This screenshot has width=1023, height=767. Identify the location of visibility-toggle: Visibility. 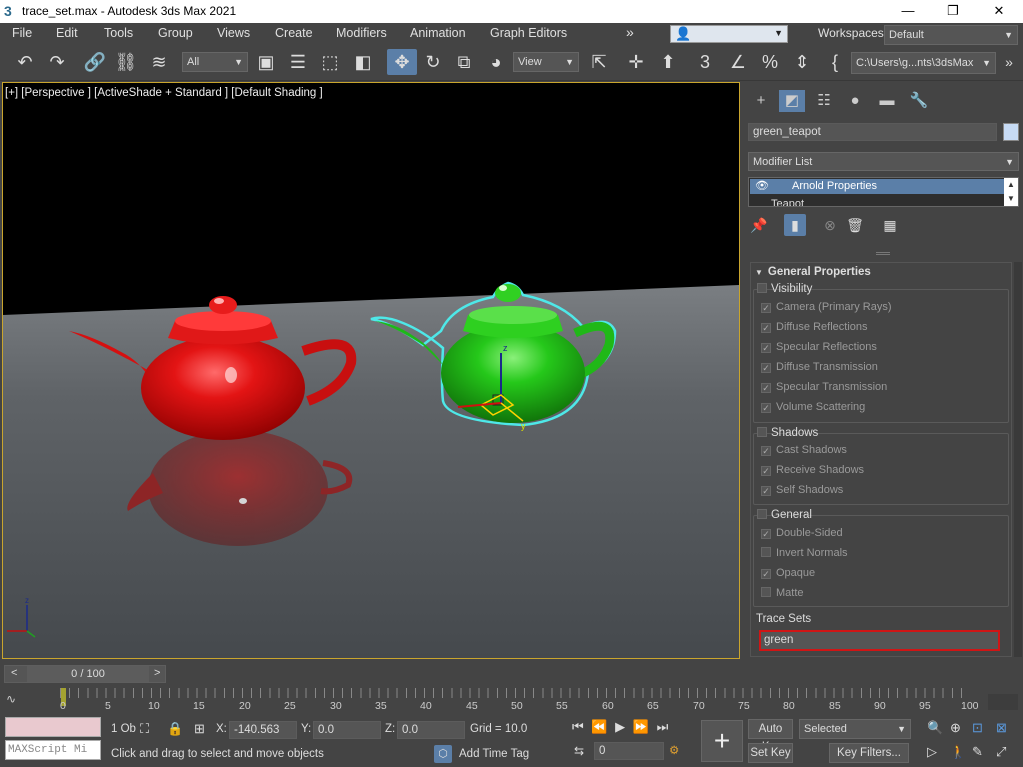
(784, 289).